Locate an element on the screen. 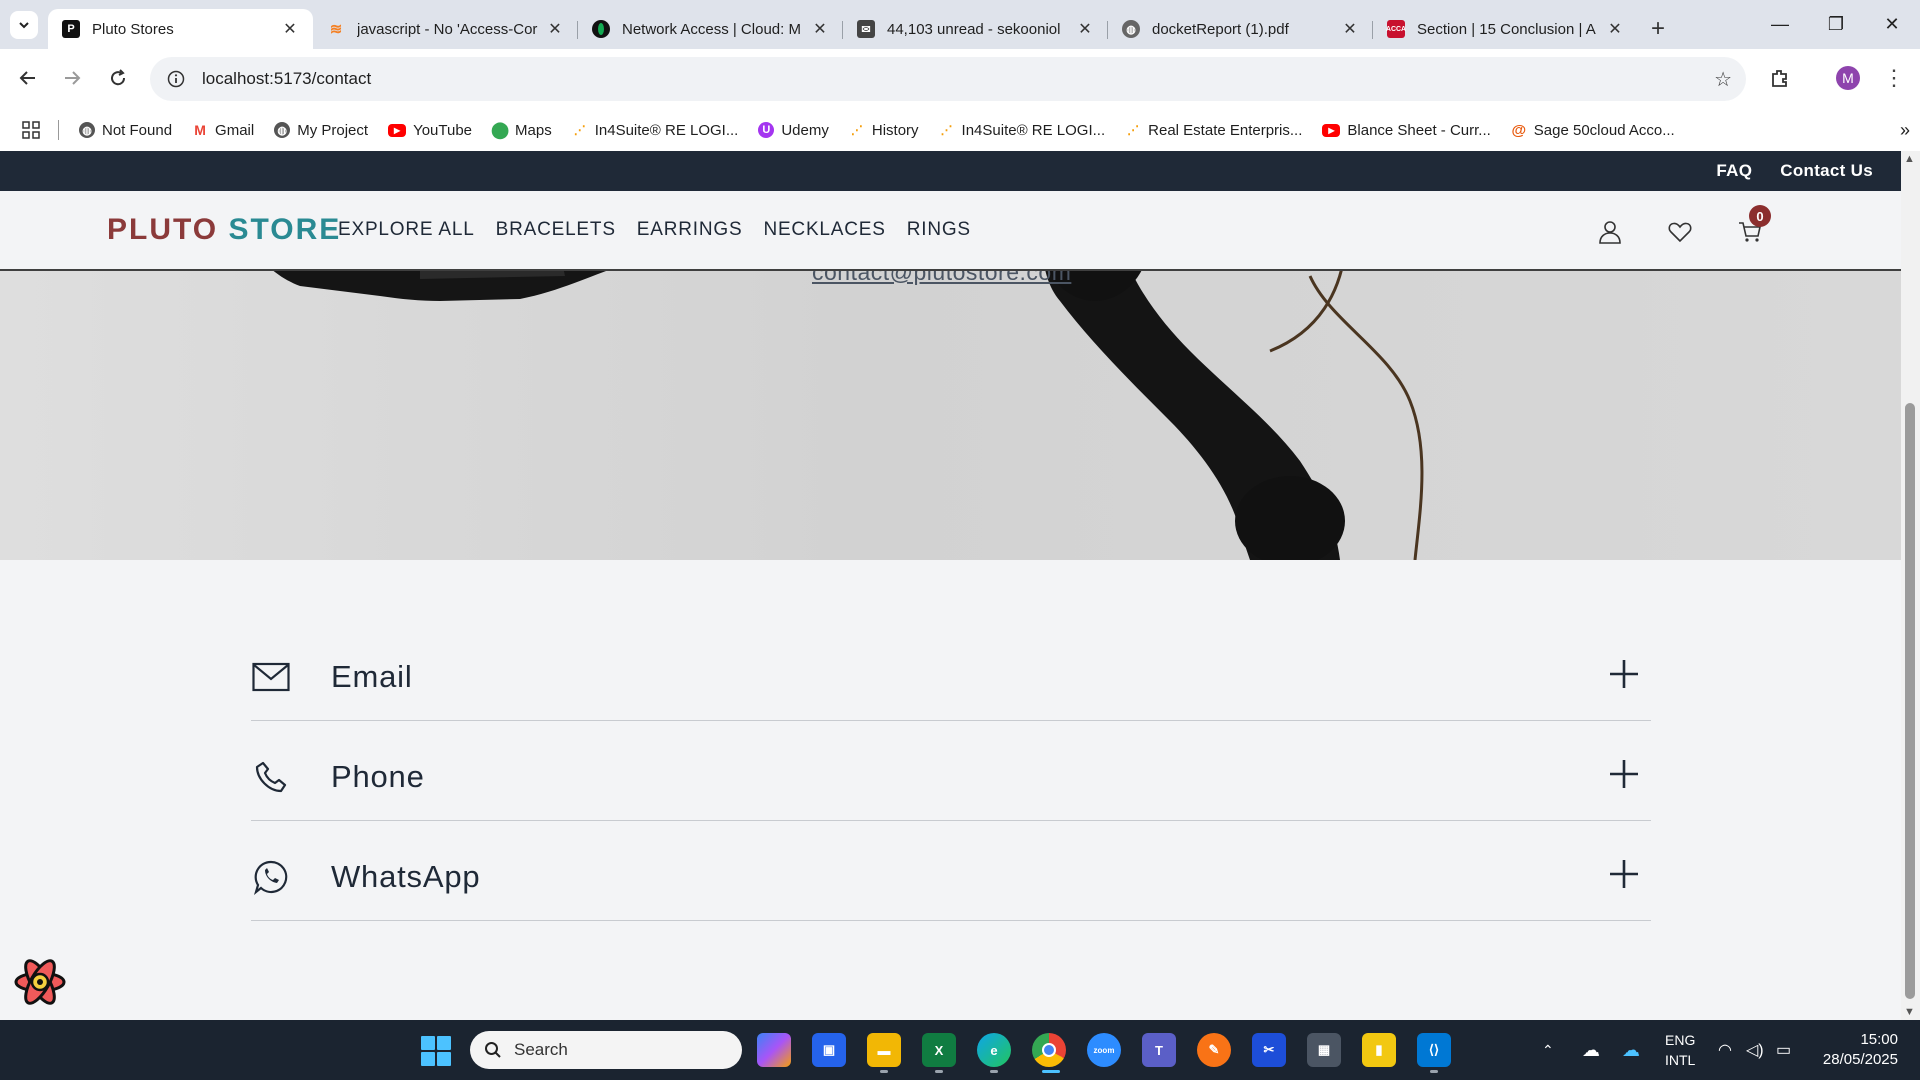  edge-icon: e is located at coordinates (994, 1050).